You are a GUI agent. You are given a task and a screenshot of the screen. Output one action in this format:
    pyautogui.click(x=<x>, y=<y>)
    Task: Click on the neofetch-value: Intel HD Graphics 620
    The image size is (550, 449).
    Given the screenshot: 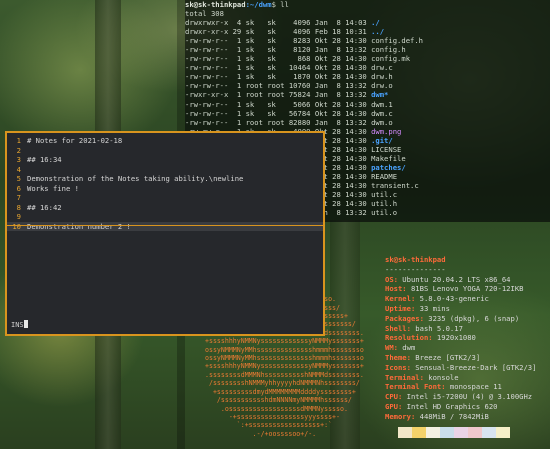 What is the action you would take?
    pyautogui.click(x=450, y=406)
    